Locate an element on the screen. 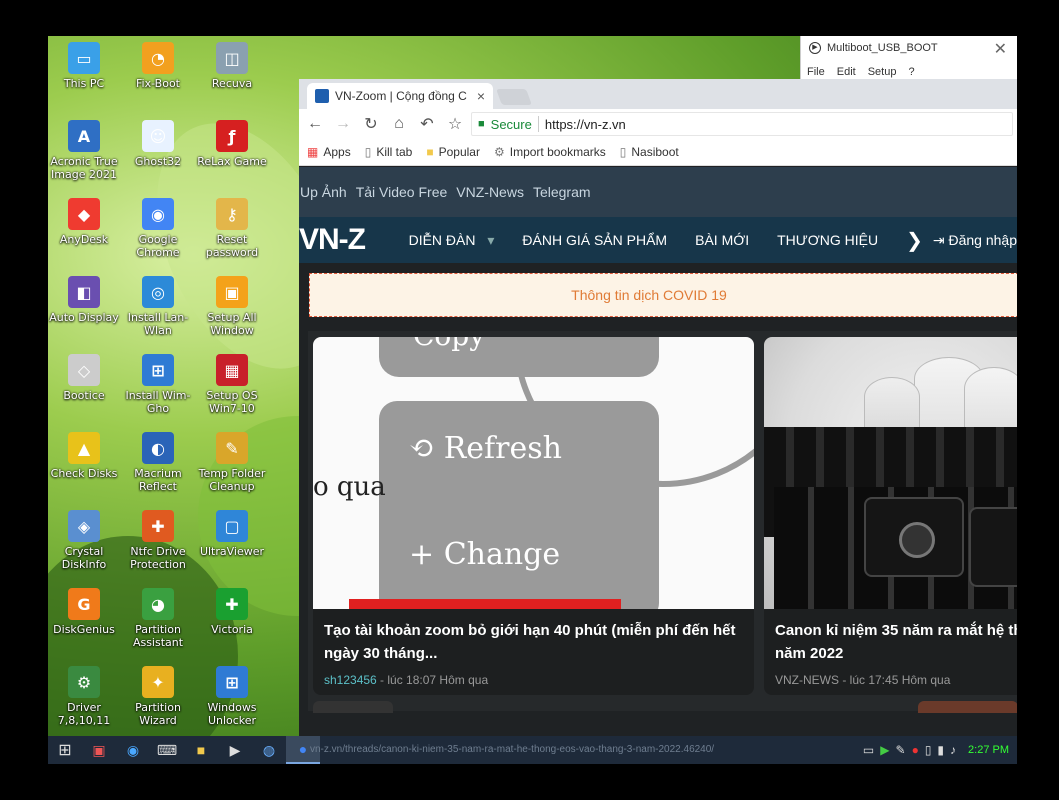 This screenshot has width=1059, height=800. bookmark-import: ⚙ Import bookmarks is located at coordinates (550, 152).